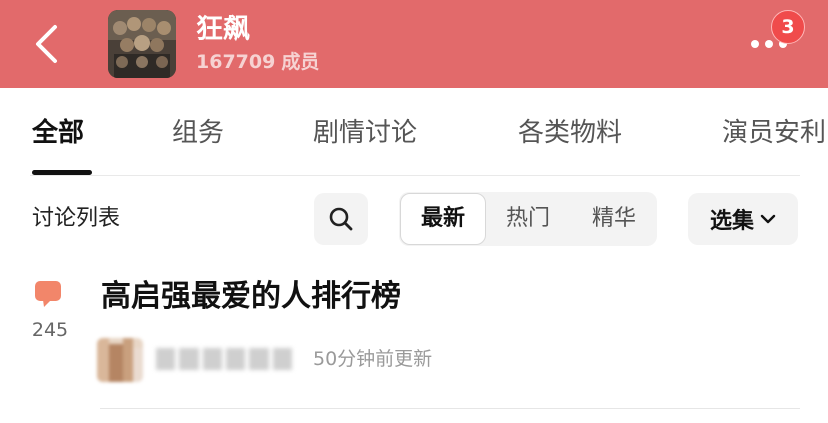 The width and height of the screenshot is (828, 423). I want to click on tab-materials: 各类物料, so click(570, 133).